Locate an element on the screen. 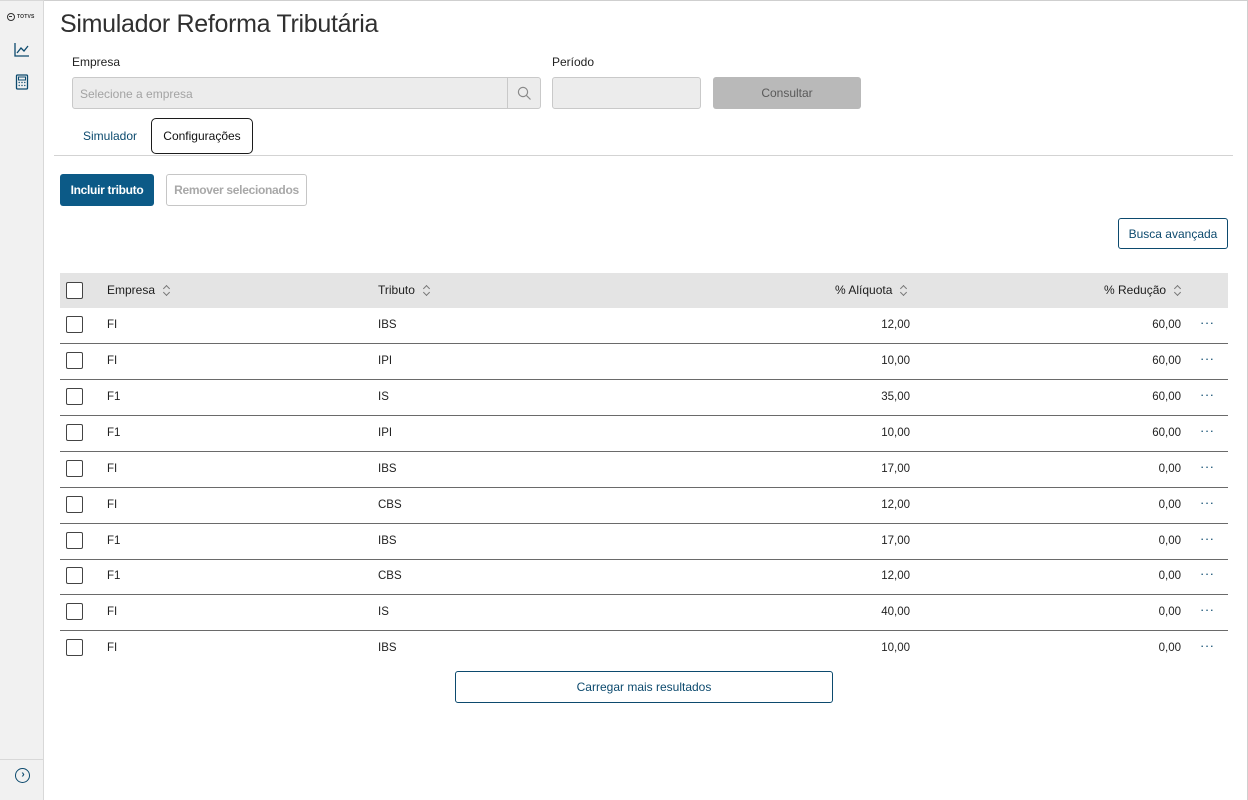 The image size is (1248, 800). periodo-input is located at coordinates (626, 93).